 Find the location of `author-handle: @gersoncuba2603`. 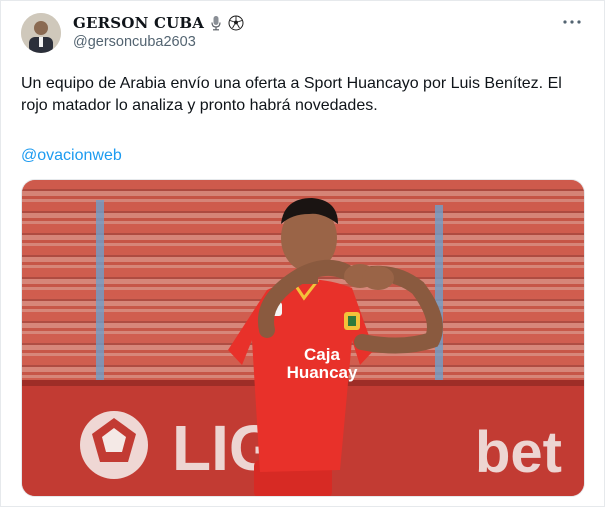

author-handle: @gersoncuba2603 is located at coordinates (134, 42).